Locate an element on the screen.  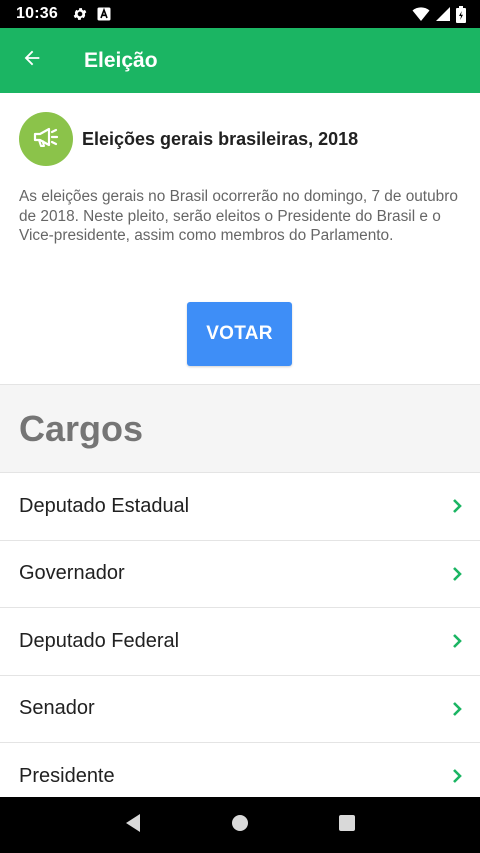
status-right-icons is located at coordinates (439, 14).